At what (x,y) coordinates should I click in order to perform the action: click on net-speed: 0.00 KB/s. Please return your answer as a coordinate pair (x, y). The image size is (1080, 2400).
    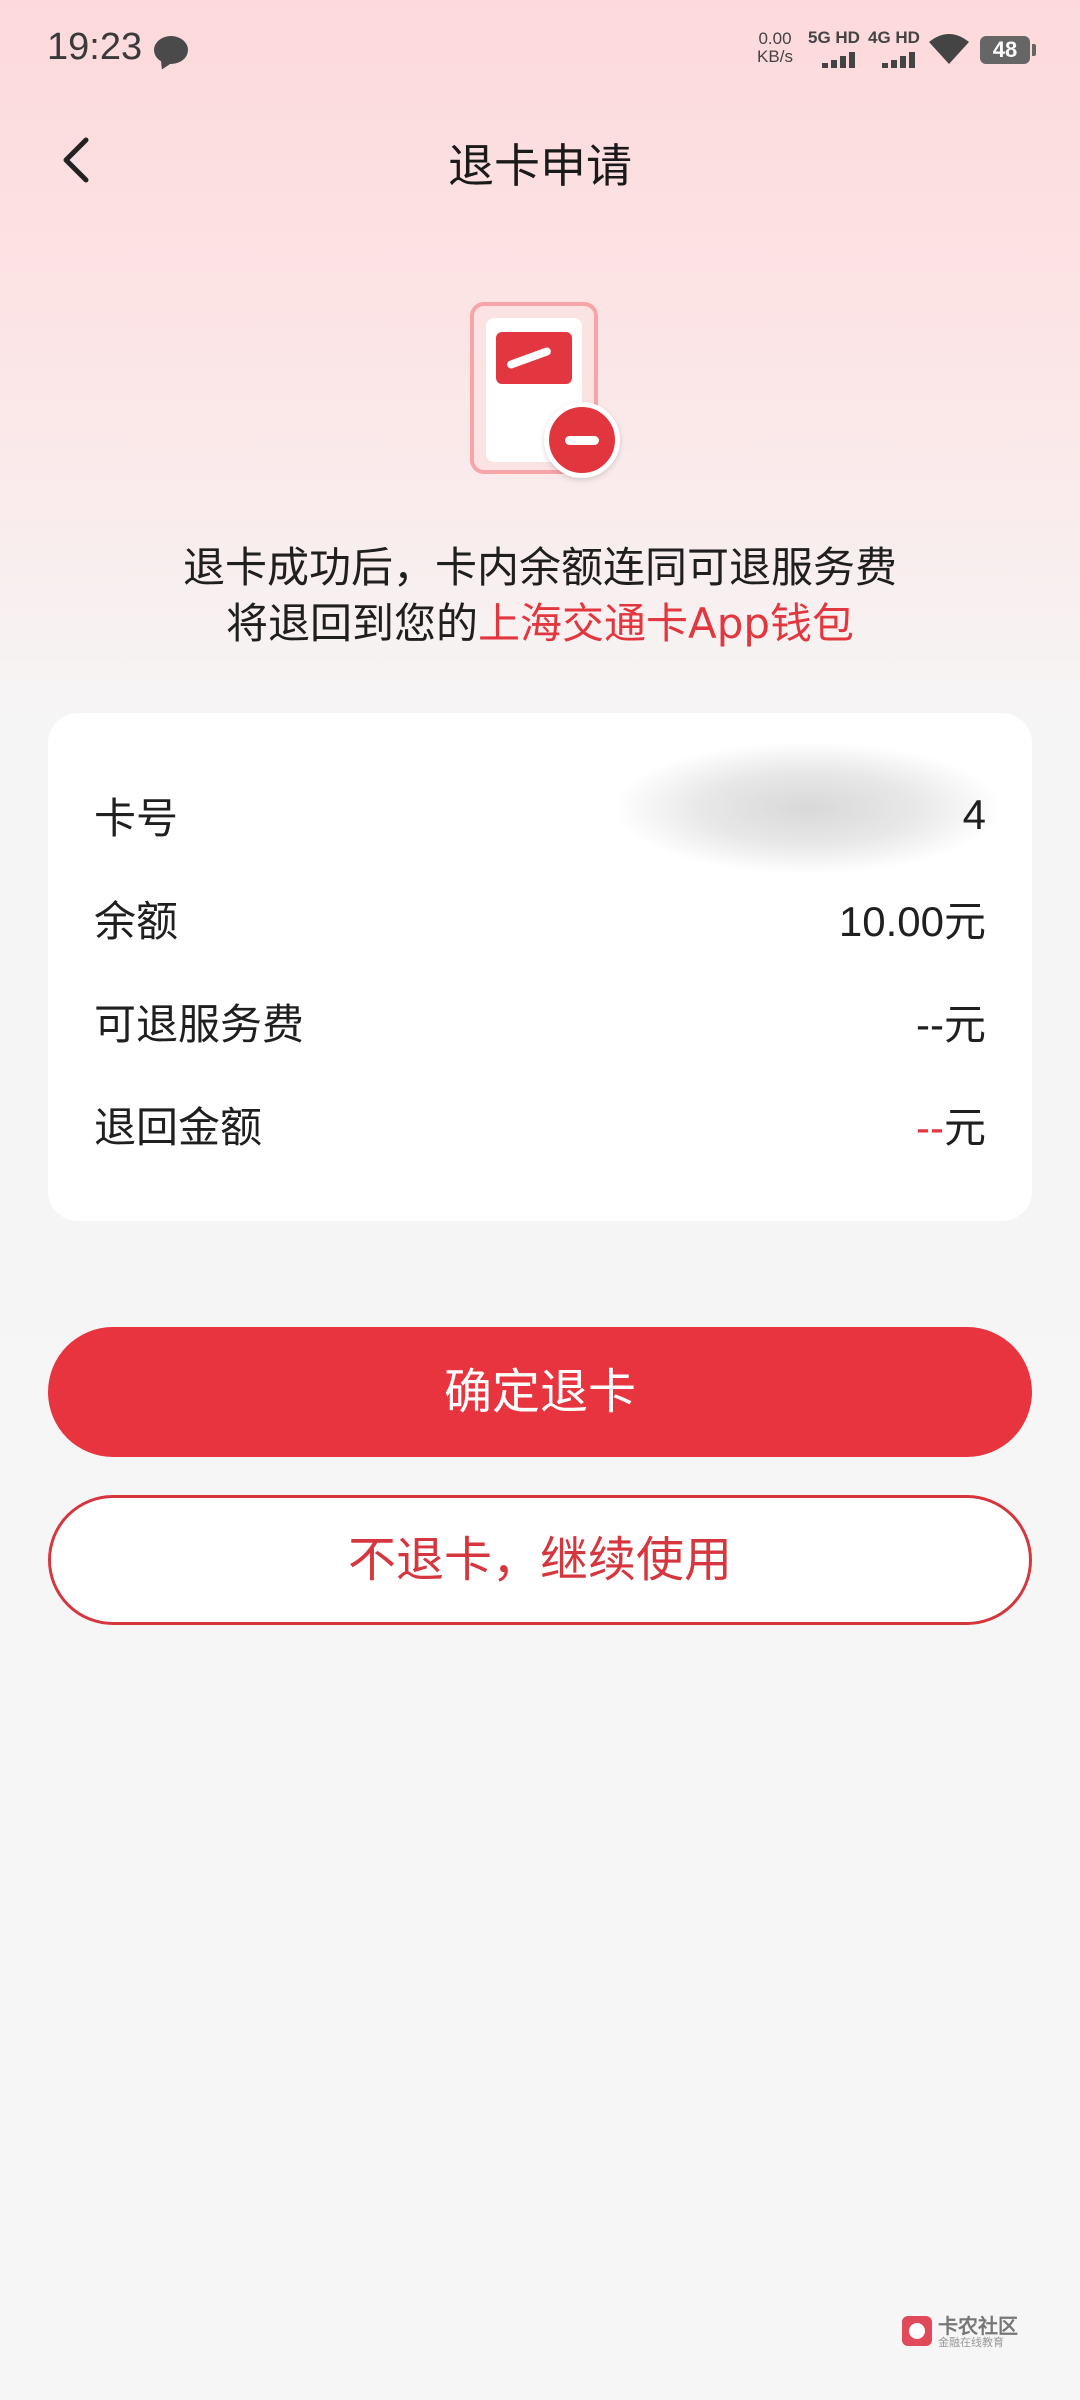
    Looking at the image, I should click on (775, 48).